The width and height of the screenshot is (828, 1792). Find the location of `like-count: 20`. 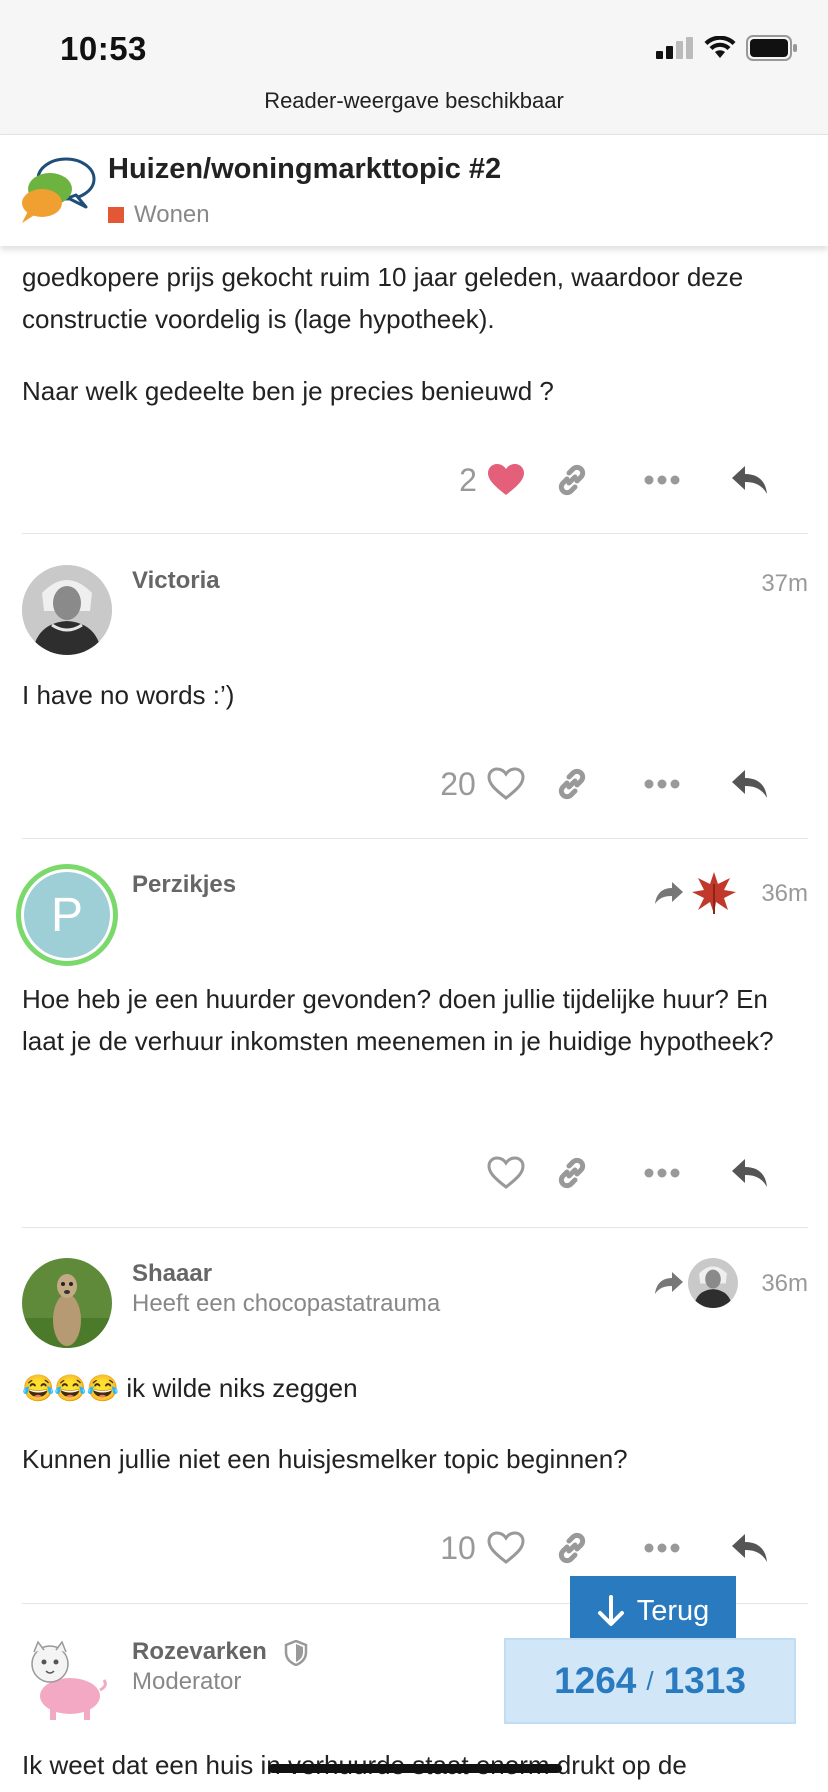

like-count: 20 is located at coordinates (458, 784).